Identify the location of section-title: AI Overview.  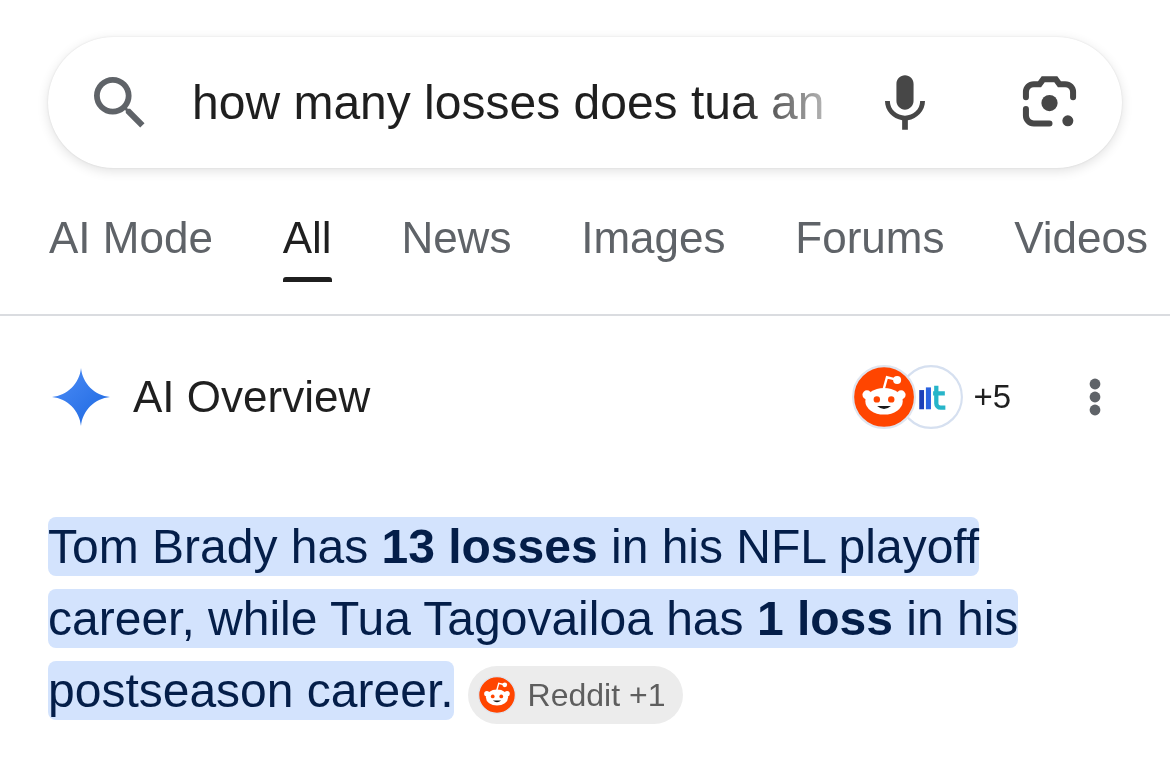
(252, 397).